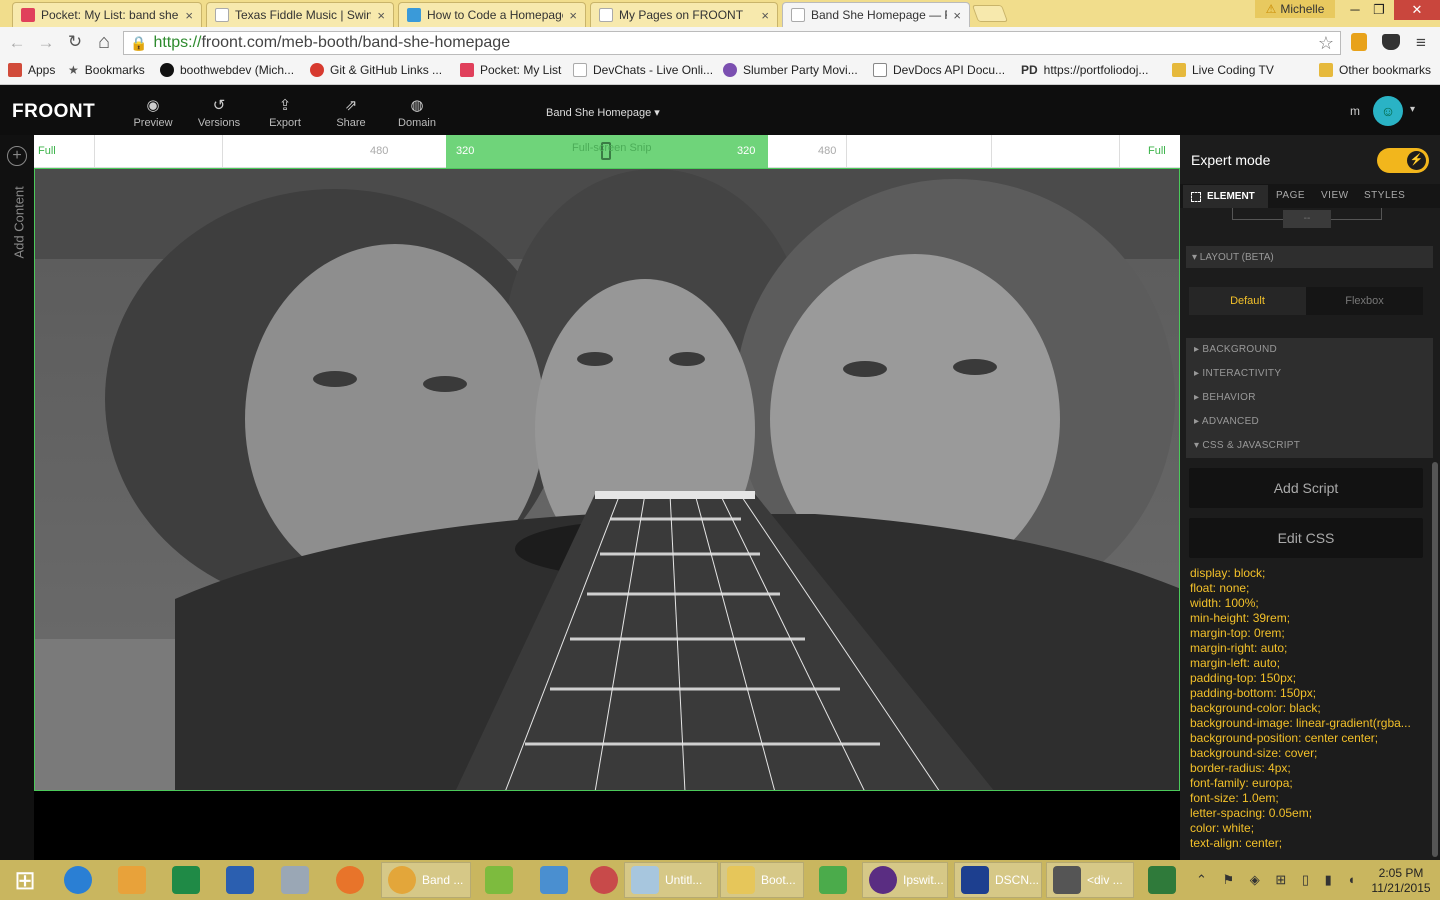 This screenshot has height=900, width=1440. What do you see at coordinates (510, 70) in the screenshot?
I see `bookmark-pocket: Pocket: My List` at bounding box center [510, 70].